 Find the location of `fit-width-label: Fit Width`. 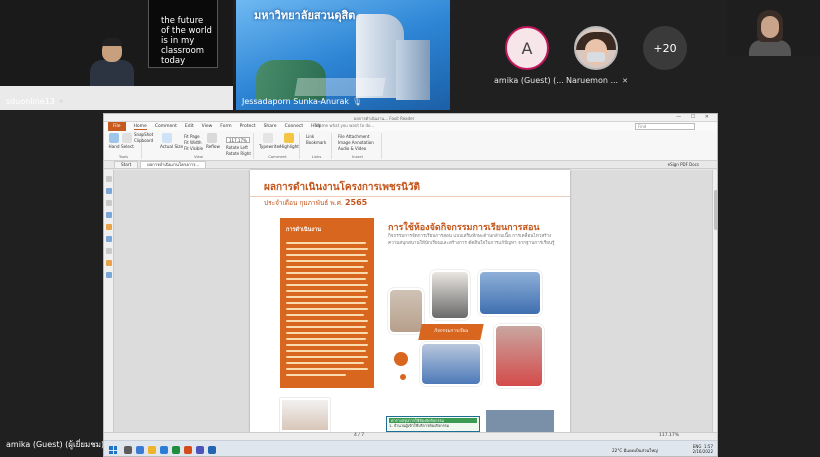

fit-width-label: Fit Width is located at coordinates (193, 142).